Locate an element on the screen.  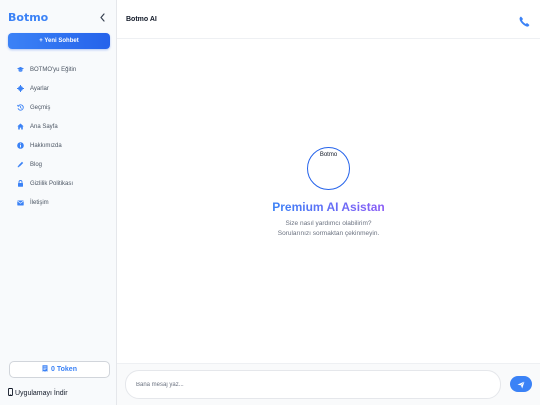
sidebar-menu: BOTMO'yu Eğitin Ayarlar Geçmiş Ana Sayfa is located at coordinates (58, 136).